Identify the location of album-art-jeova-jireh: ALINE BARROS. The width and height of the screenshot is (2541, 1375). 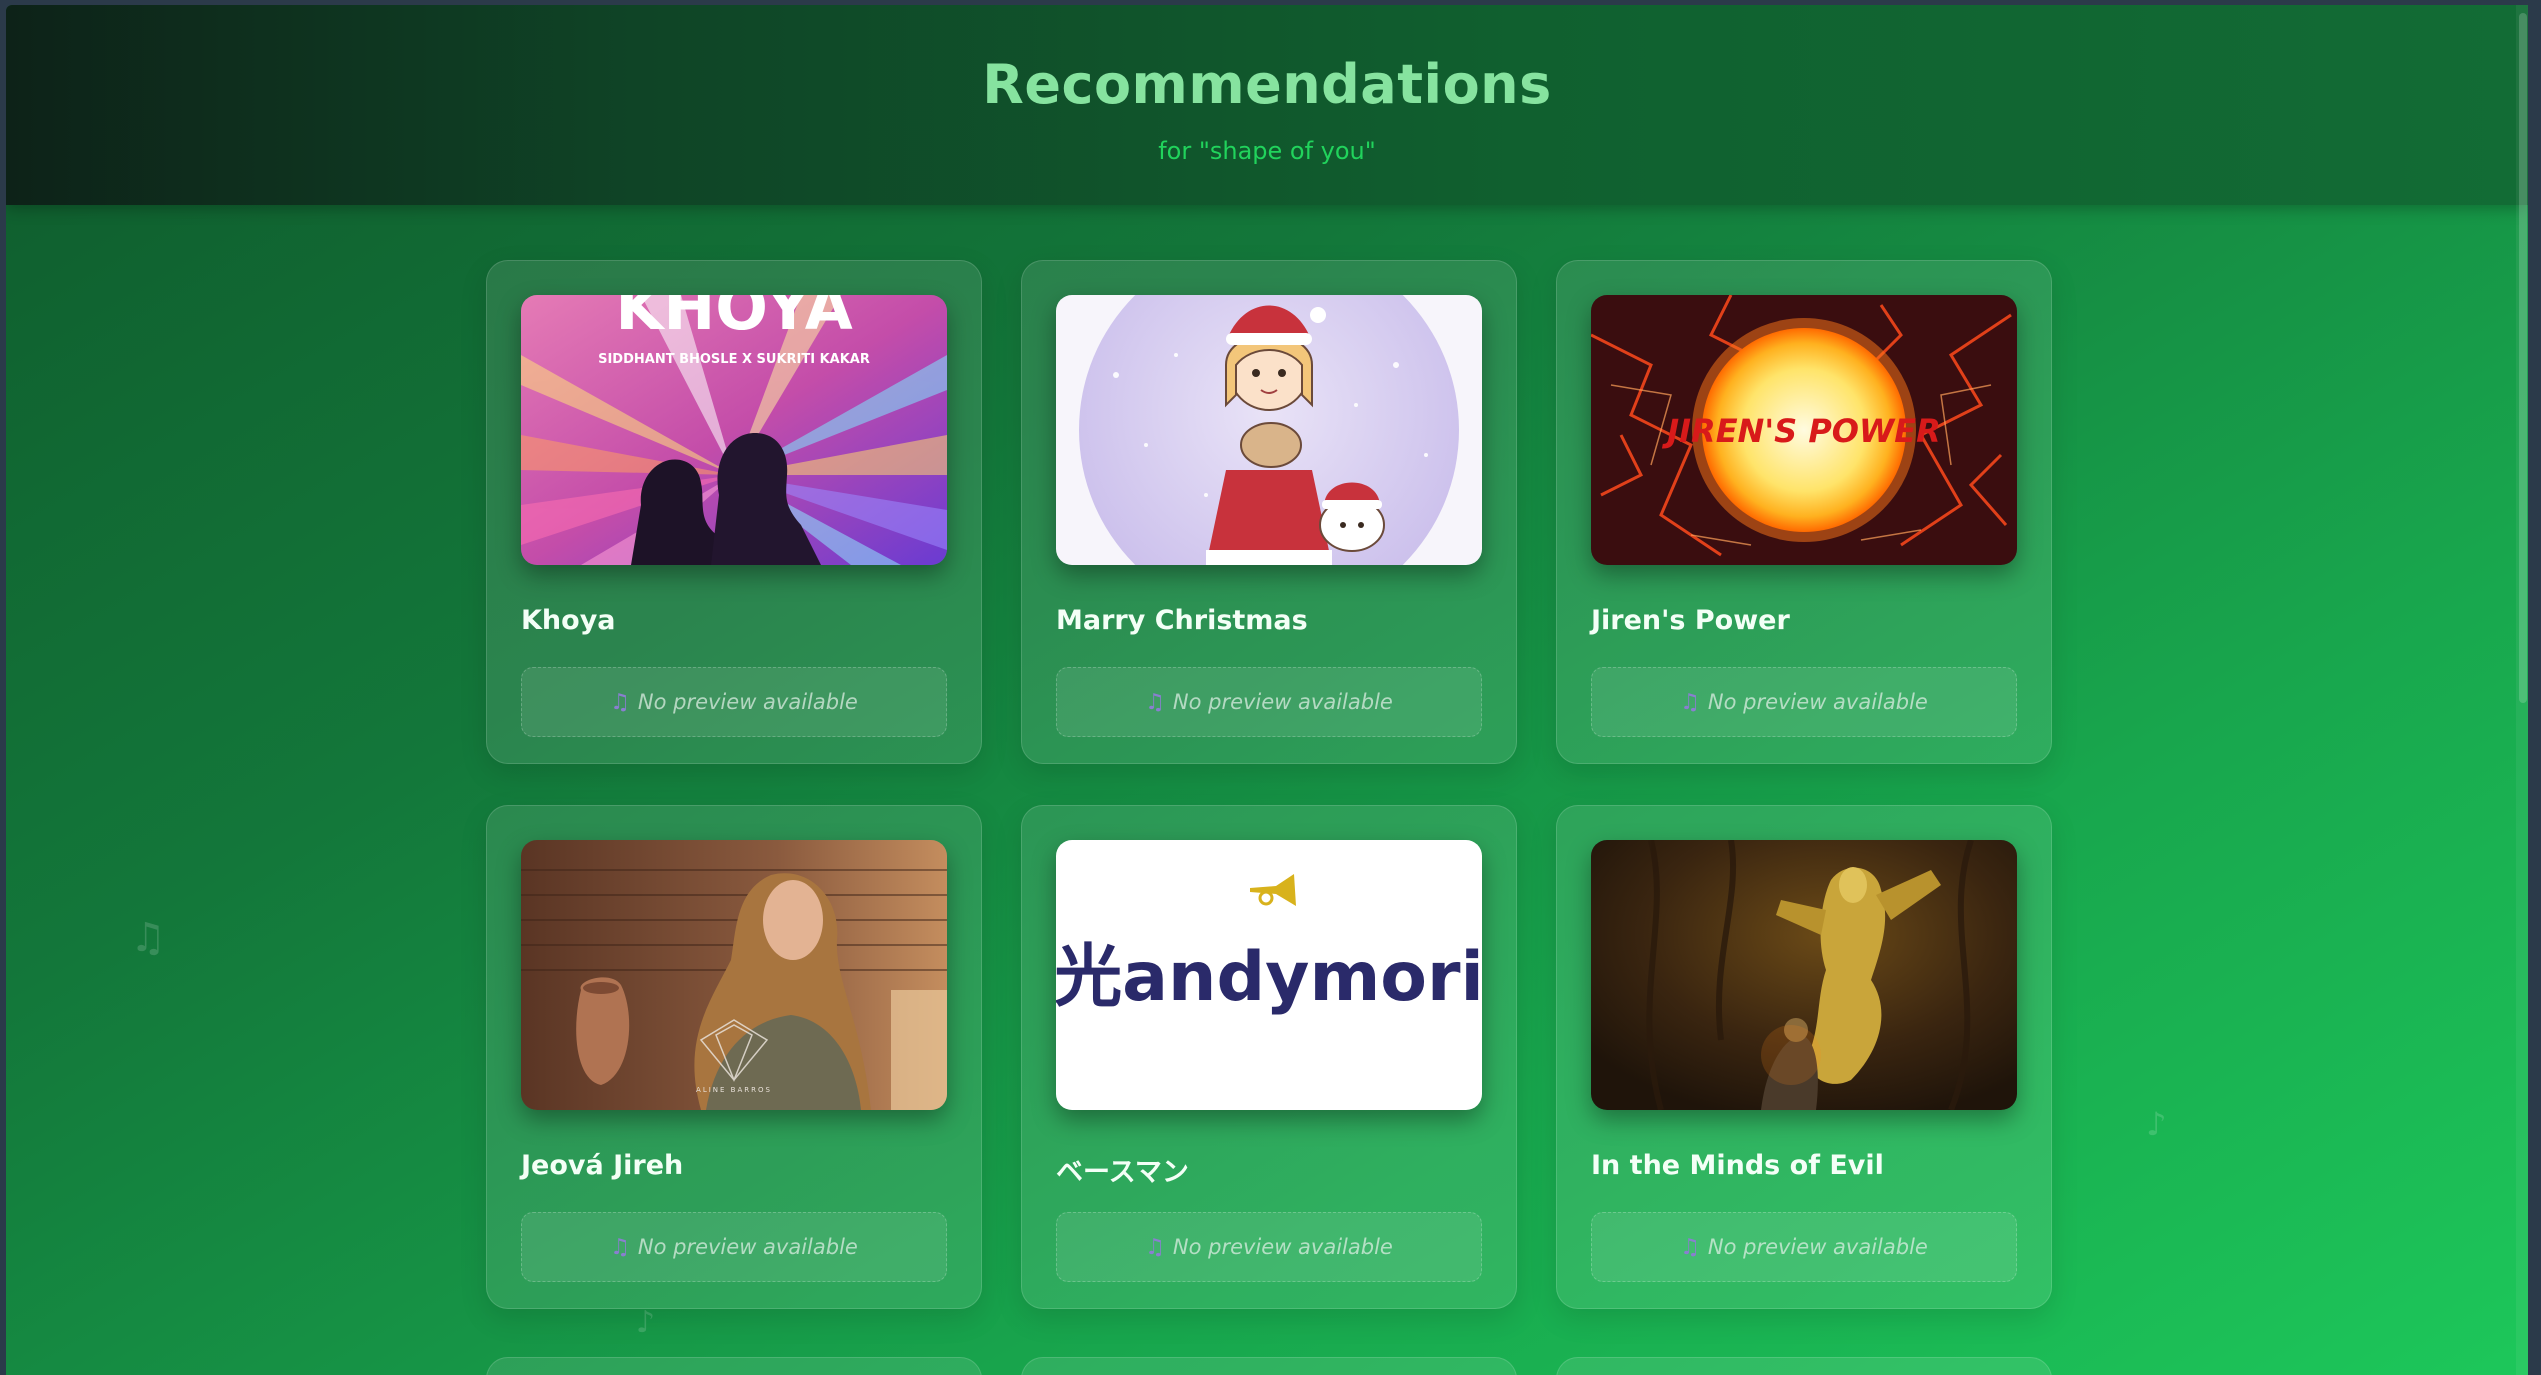
(734, 975).